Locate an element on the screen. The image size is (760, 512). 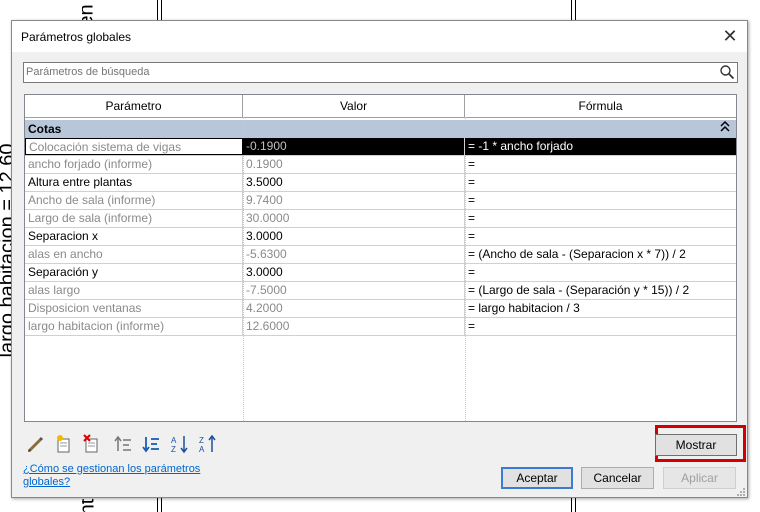
dialog-title: Parámetros globales is located at coordinates (76, 37).